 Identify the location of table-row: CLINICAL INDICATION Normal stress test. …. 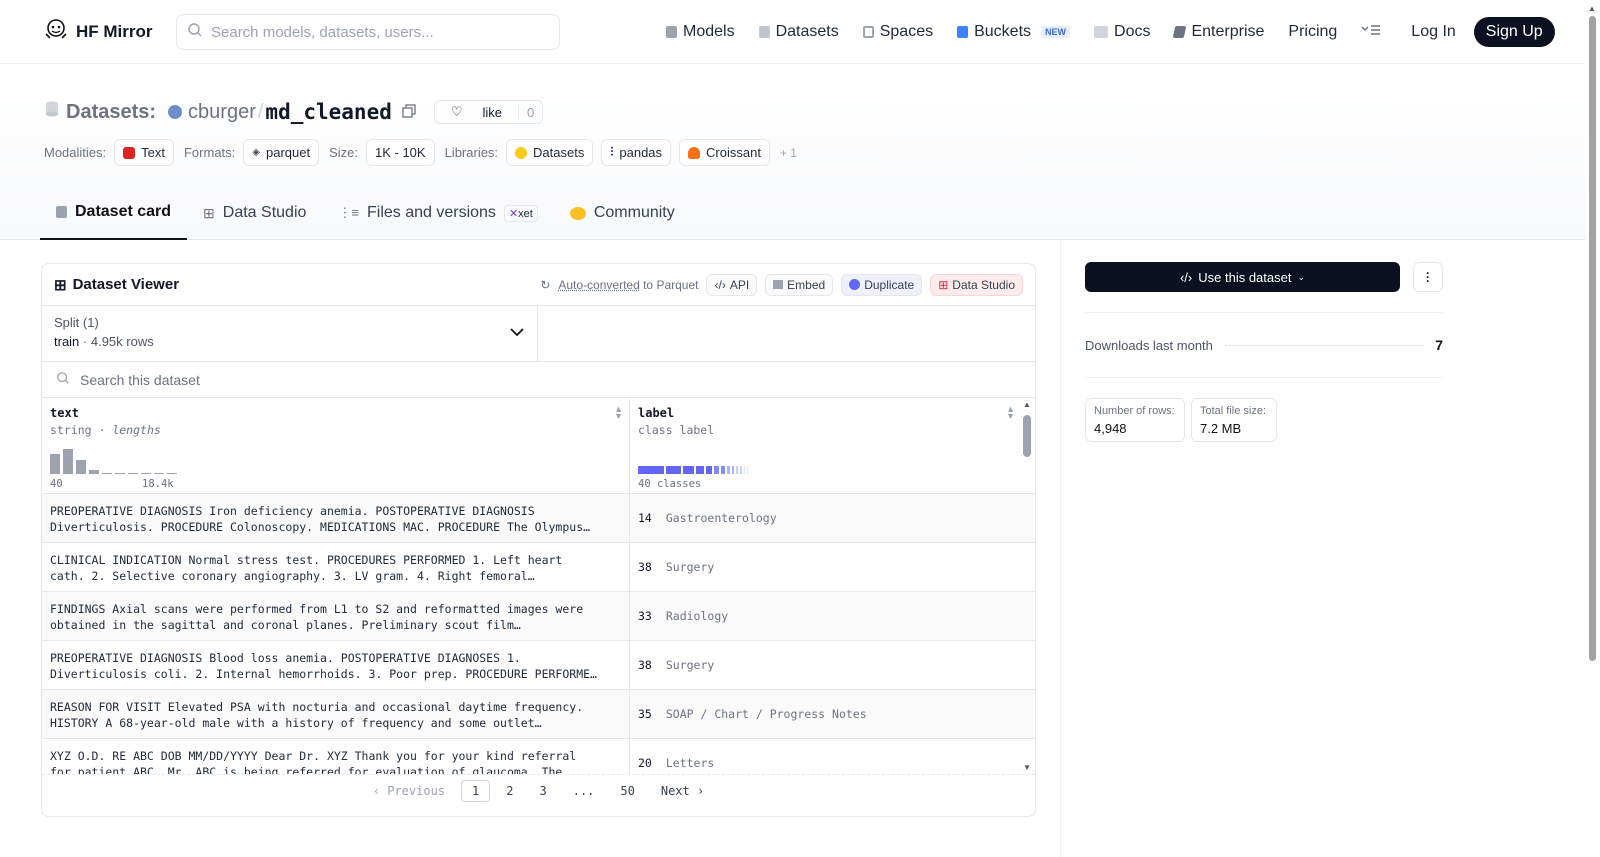
(538, 567).